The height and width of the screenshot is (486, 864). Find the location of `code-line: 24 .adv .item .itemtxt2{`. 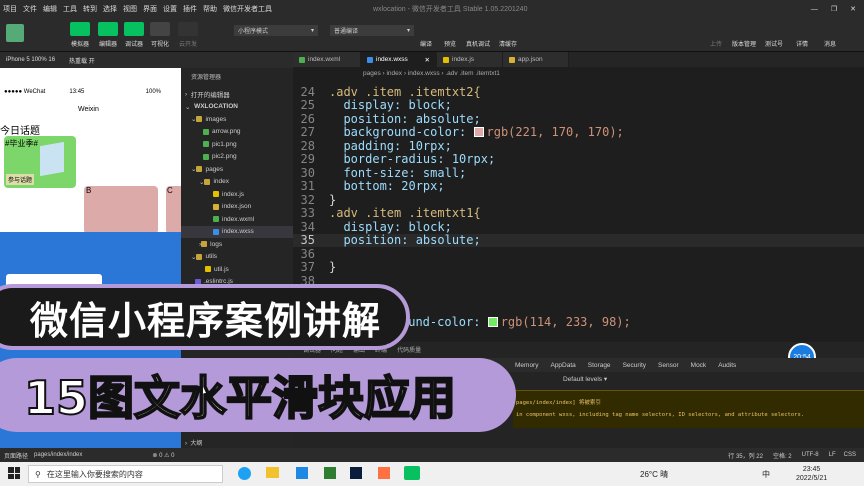

code-line: 24 .adv .item .itemtxt2{ is located at coordinates (390, 91).